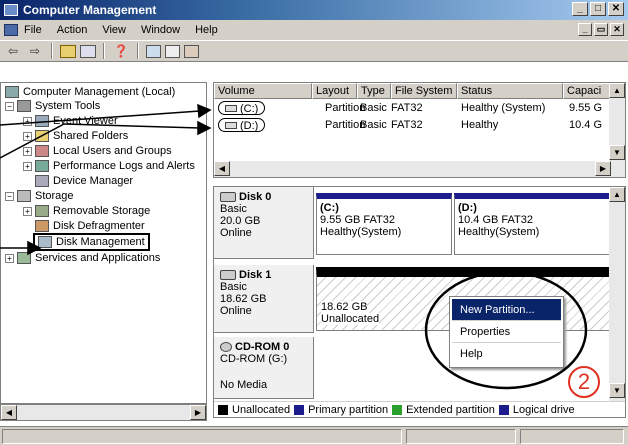 This screenshot has width=628, height=445. I want to click on tree-item-shared-folders: + Shared Folders, so click(75, 136).